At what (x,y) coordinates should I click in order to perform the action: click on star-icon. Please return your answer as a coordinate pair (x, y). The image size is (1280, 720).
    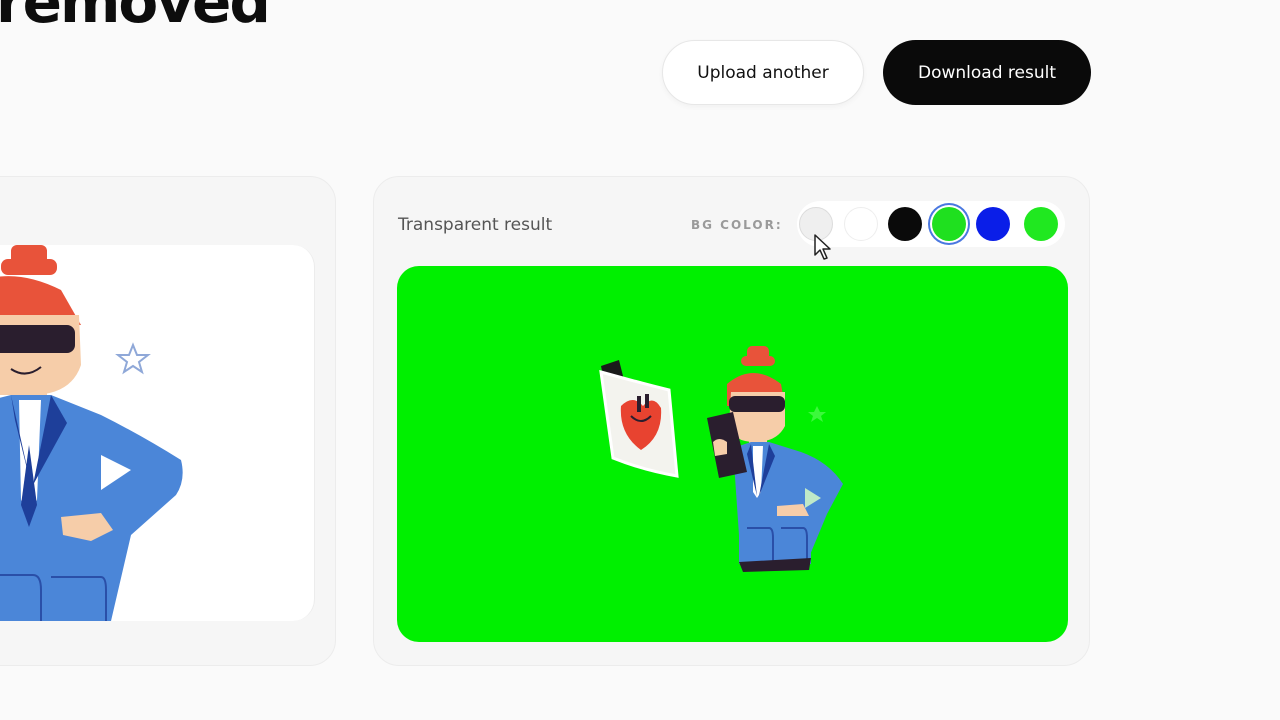
    Looking at the image, I should click on (133, 358).